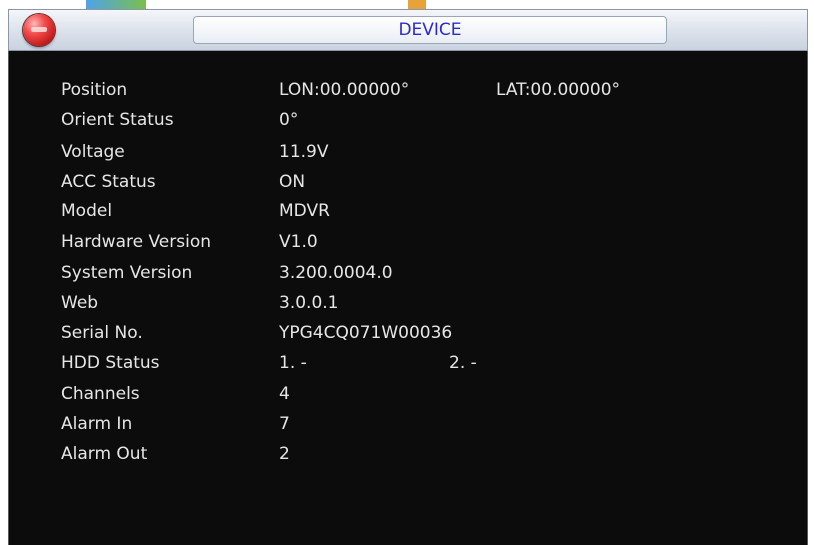  I want to click on close-icon, so click(39, 30).